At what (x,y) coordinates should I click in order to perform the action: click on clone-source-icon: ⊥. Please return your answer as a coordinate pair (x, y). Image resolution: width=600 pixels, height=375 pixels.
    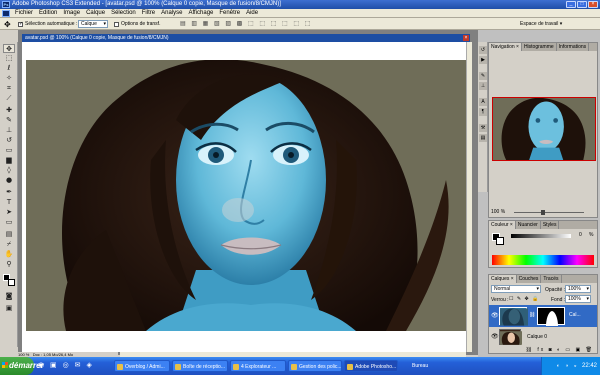
    Looking at the image, I should click on (483, 86).